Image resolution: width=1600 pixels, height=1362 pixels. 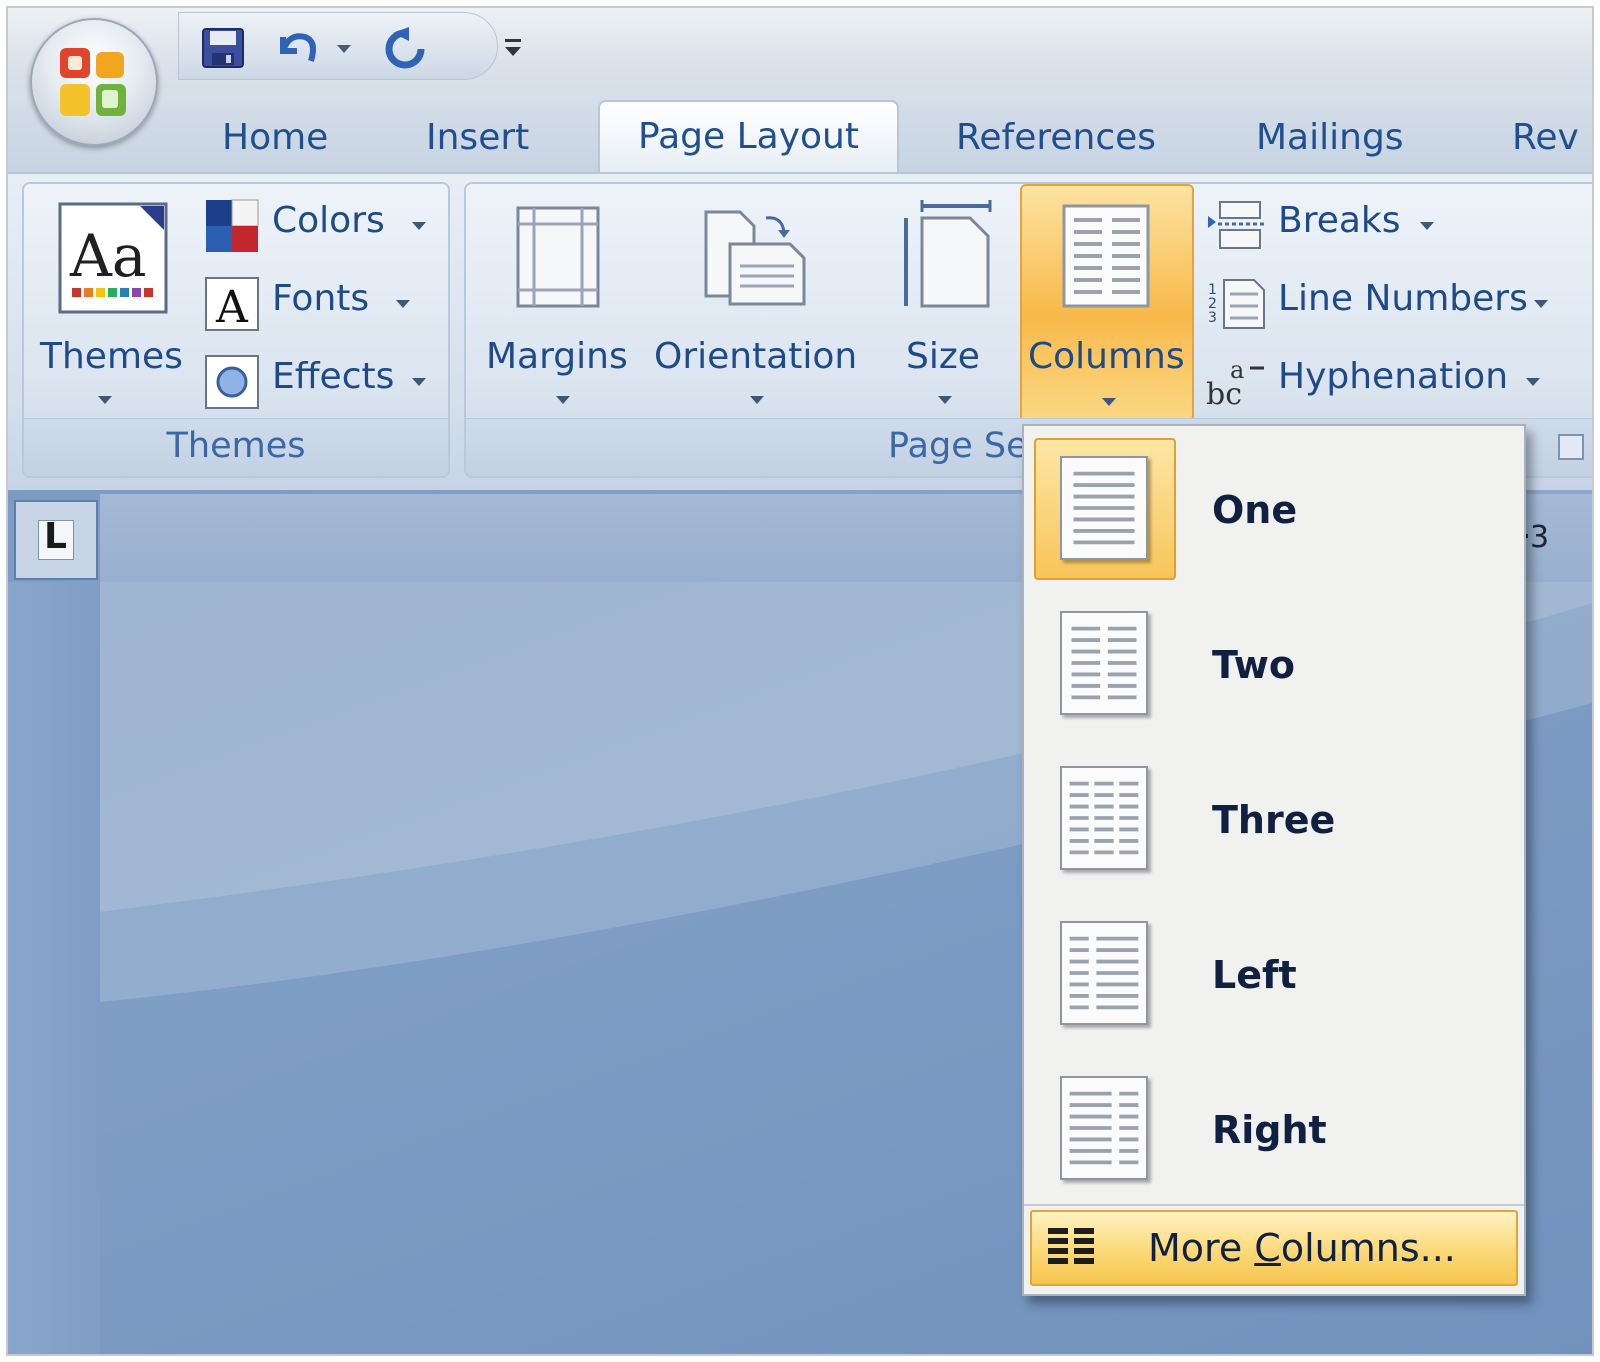 I want to click on breaks-label: Breaks, so click(x=1339, y=220).